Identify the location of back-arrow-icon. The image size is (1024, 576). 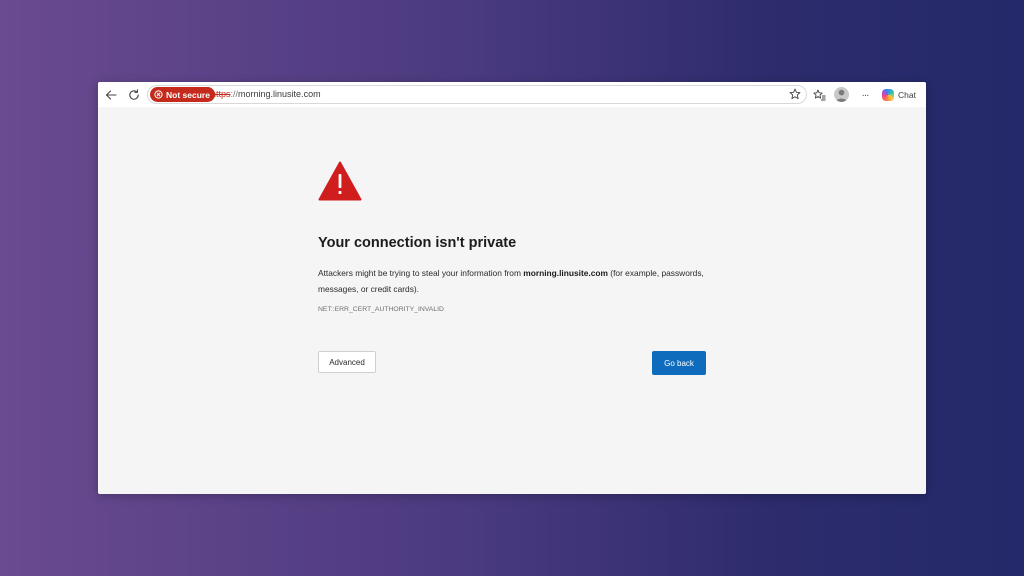
(111, 95).